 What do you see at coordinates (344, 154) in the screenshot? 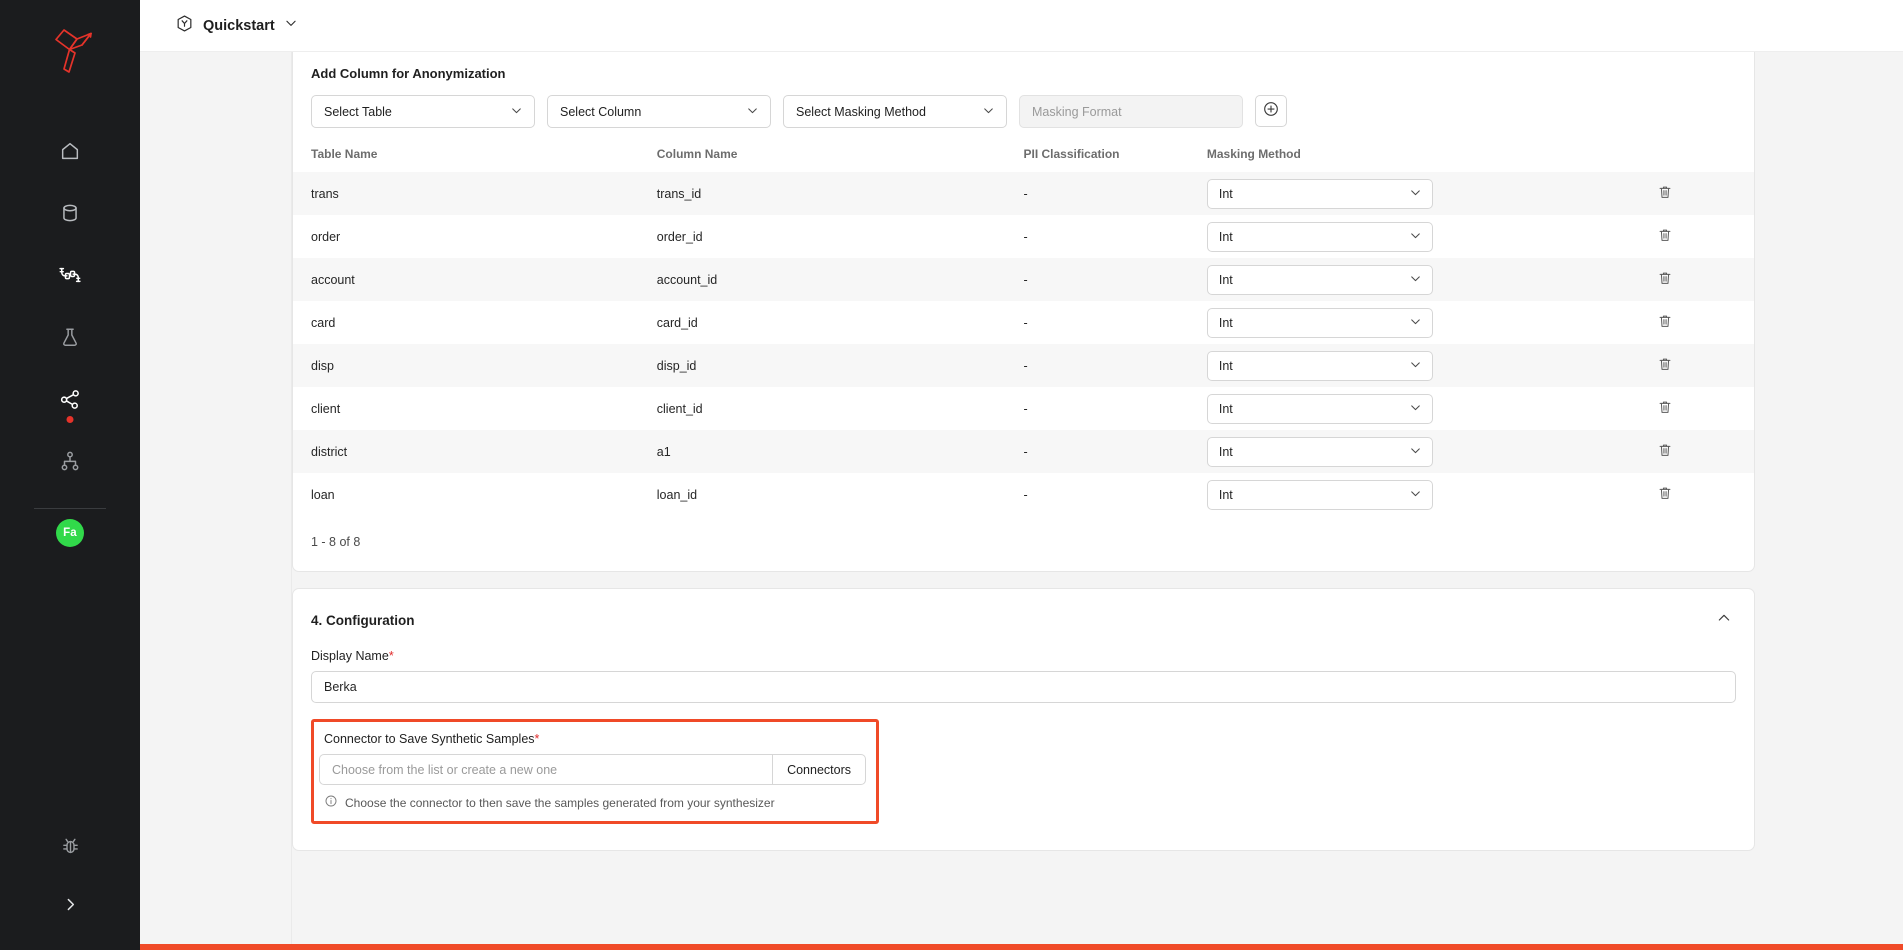
I see `col-header-table-name: Table Name` at bounding box center [344, 154].